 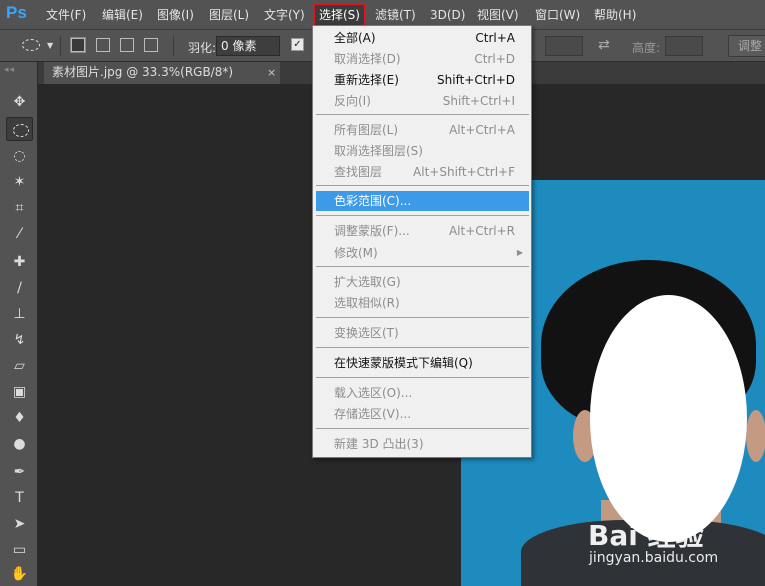 I want to click on menu-item-shortcut: Alt+Shift+Ctrl+F, so click(x=464, y=172).